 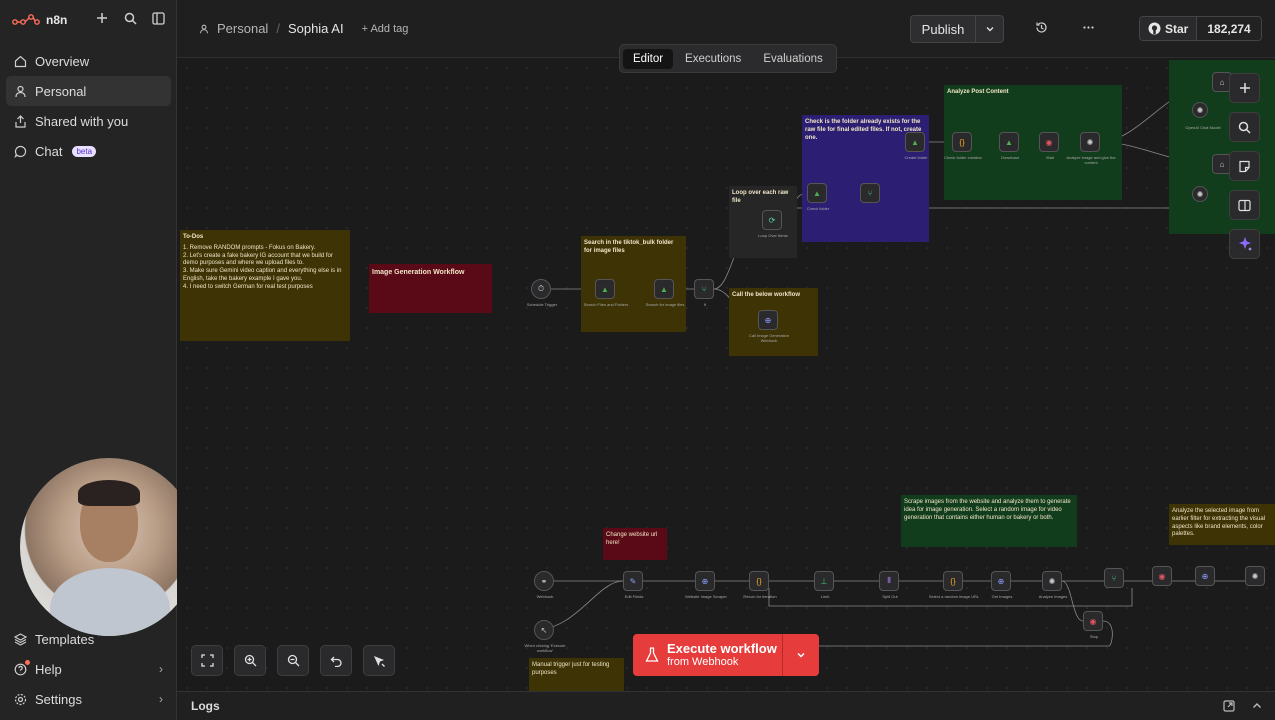 What do you see at coordinates (713, 59) in the screenshot?
I see `tab-executions: Executions` at bounding box center [713, 59].